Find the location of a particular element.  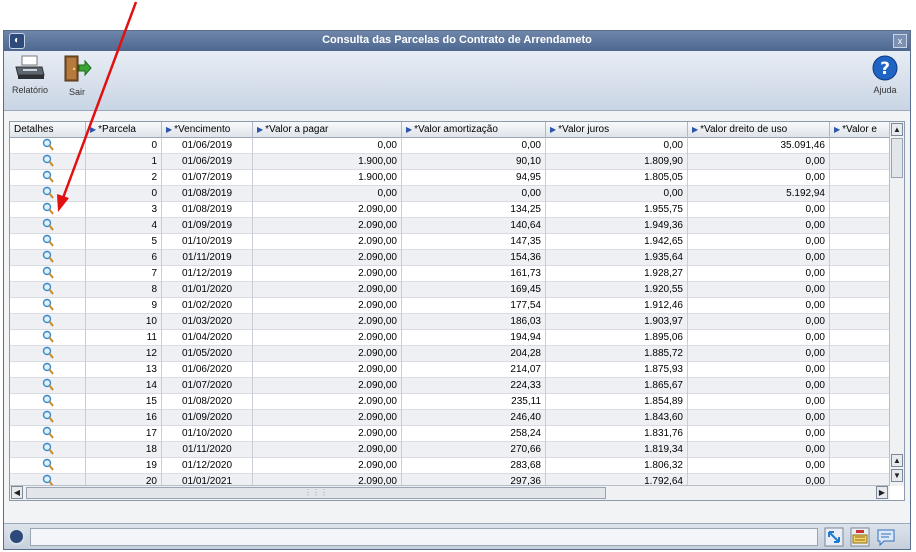

report-button: Relatório is located at coordinates (30, 75).